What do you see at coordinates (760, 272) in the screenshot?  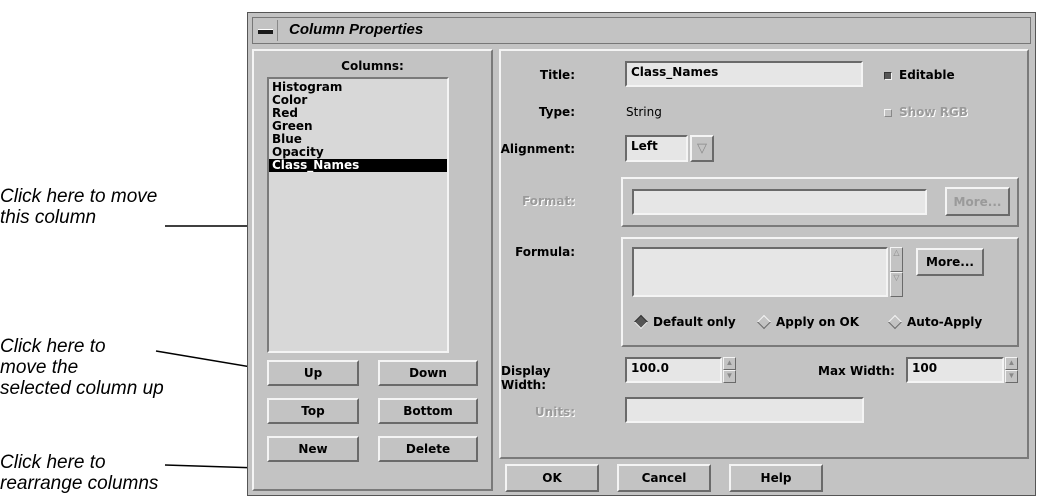 I see `formula-input` at bounding box center [760, 272].